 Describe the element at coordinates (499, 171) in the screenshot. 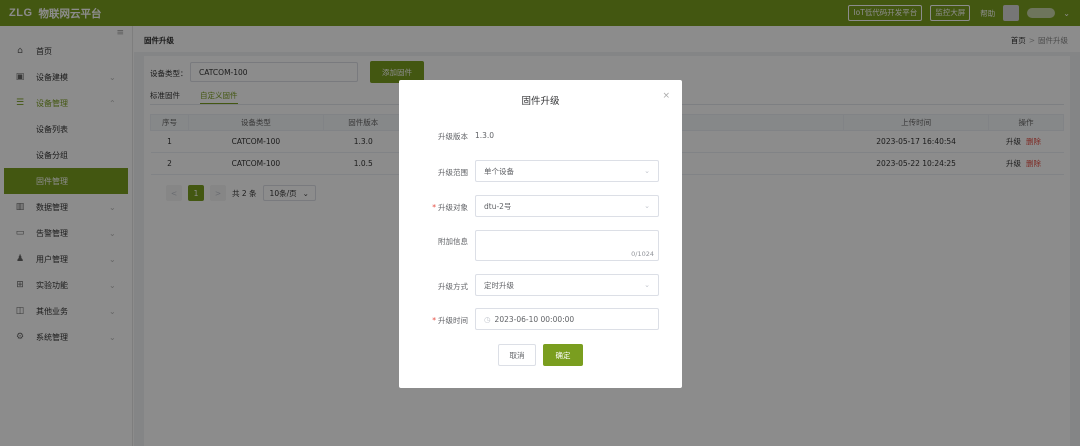

I see `scope-value: 单个设备` at that location.